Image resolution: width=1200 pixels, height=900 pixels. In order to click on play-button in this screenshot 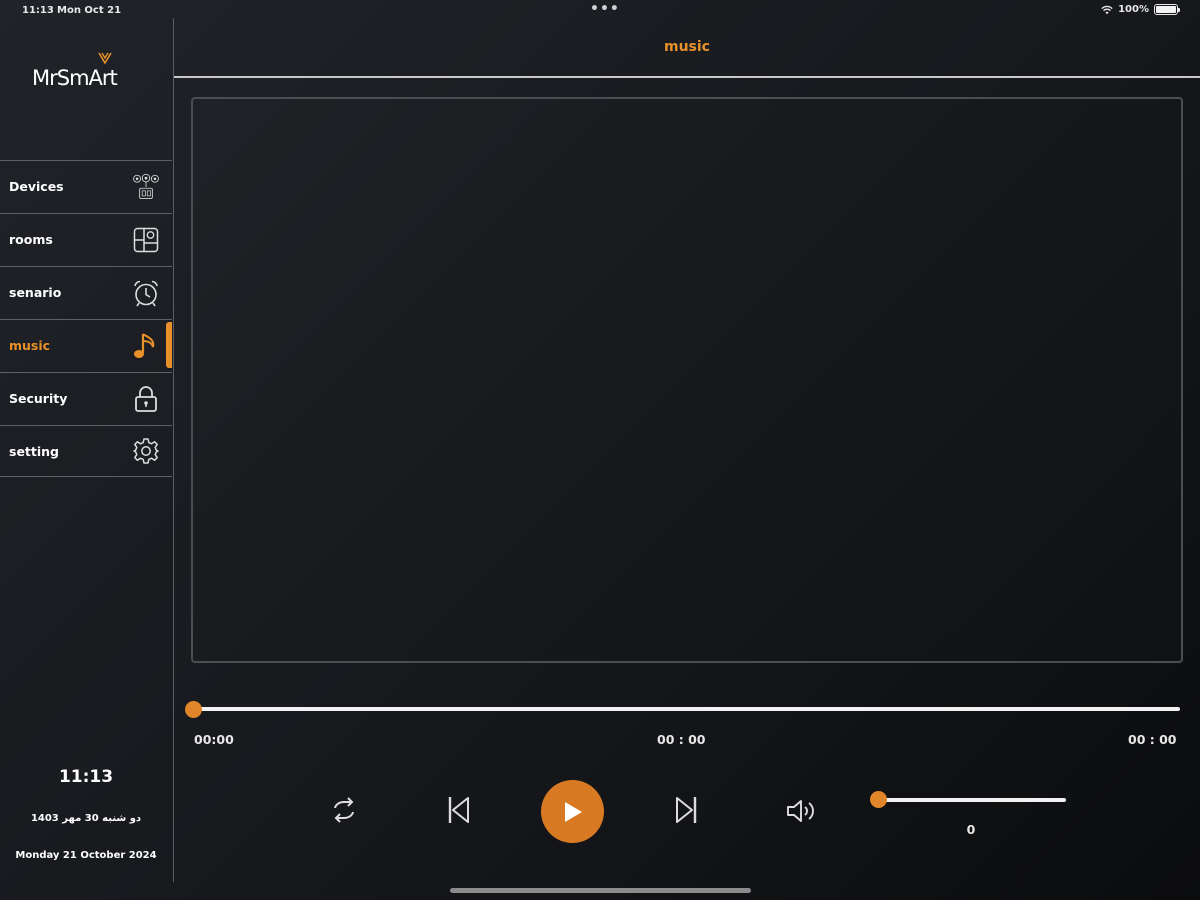, I will do `click(572, 811)`.